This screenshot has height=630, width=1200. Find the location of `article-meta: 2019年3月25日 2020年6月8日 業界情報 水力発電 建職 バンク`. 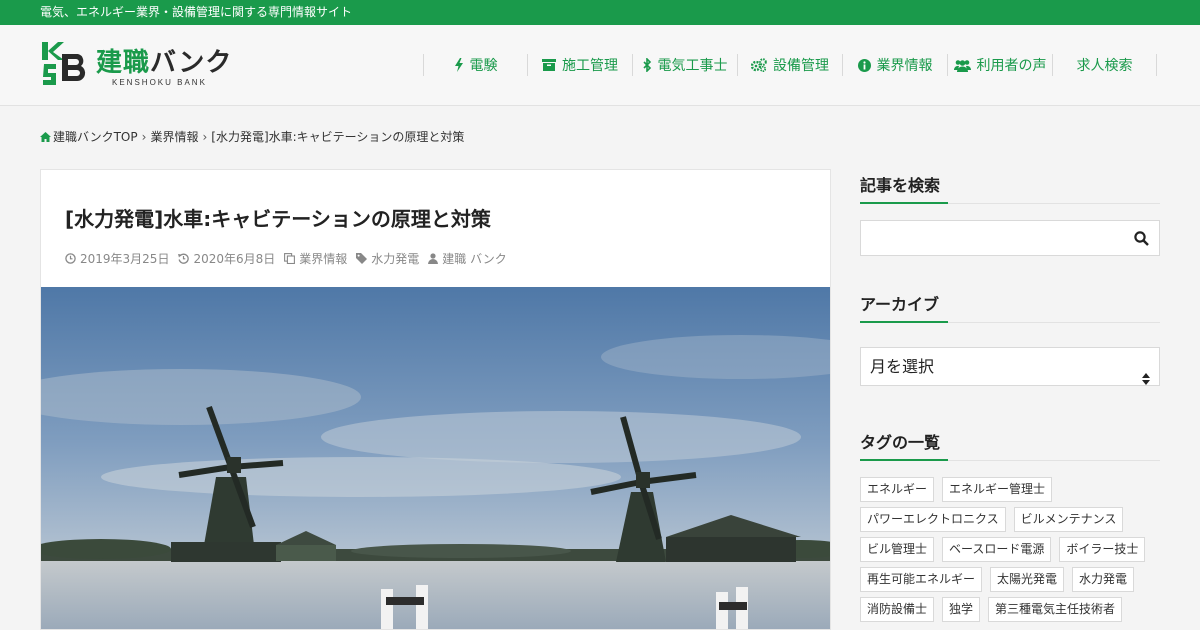

article-meta: 2019年3月25日 2020年6月8日 業界情報 水力発電 建職 バンク is located at coordinates (290, 258).